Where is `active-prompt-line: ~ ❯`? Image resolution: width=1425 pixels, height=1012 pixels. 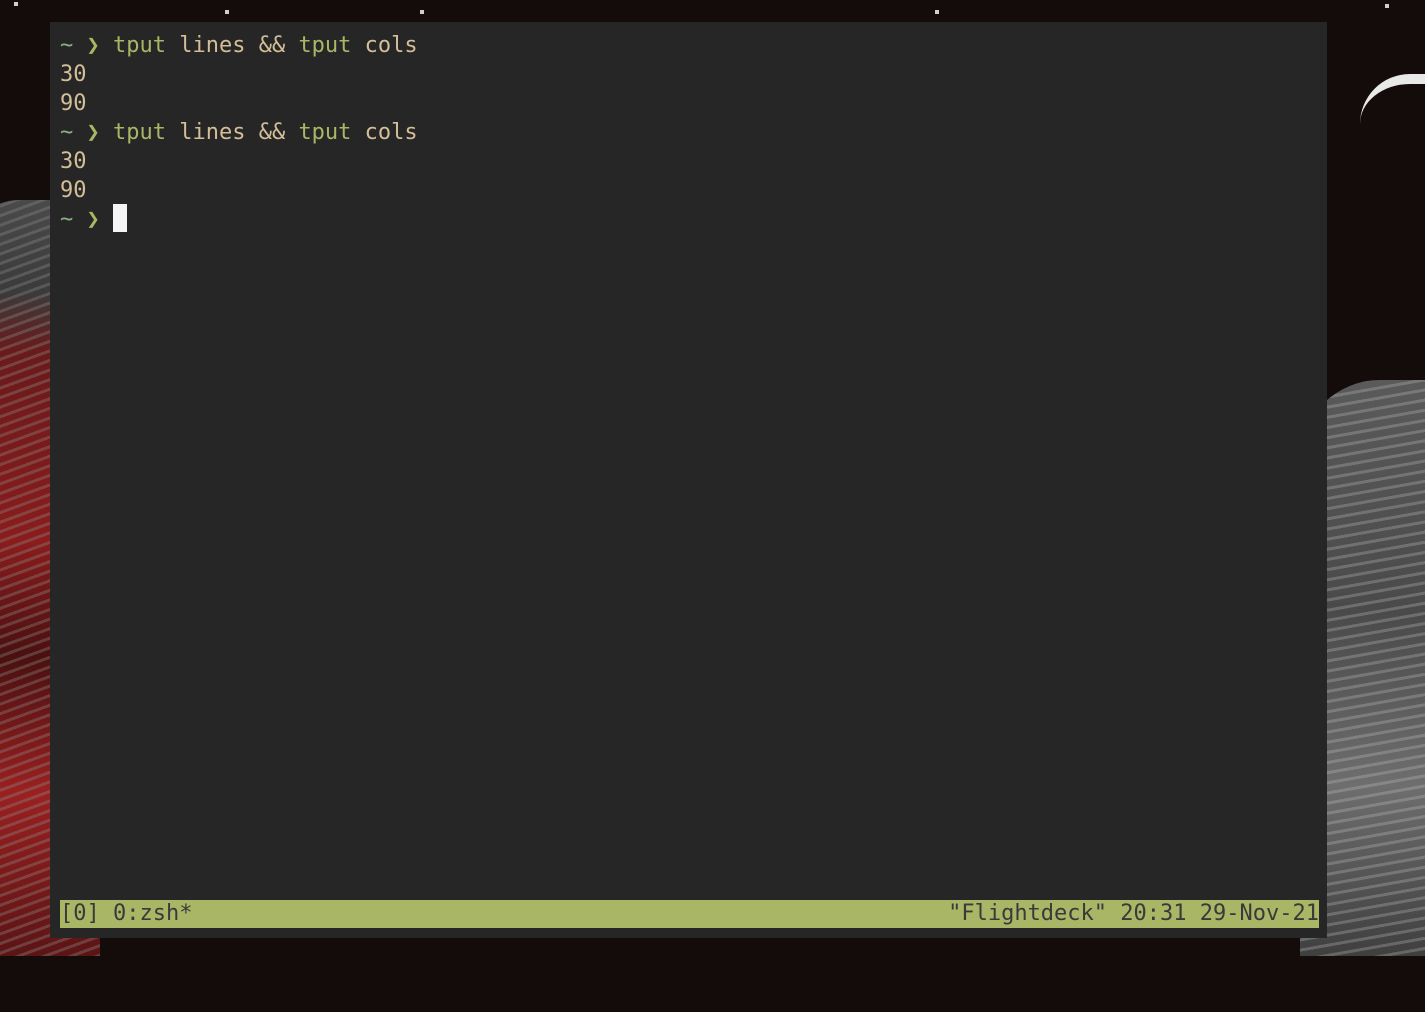
active-prompt-line: ~ ❯ is located at coordinates (93, 219).